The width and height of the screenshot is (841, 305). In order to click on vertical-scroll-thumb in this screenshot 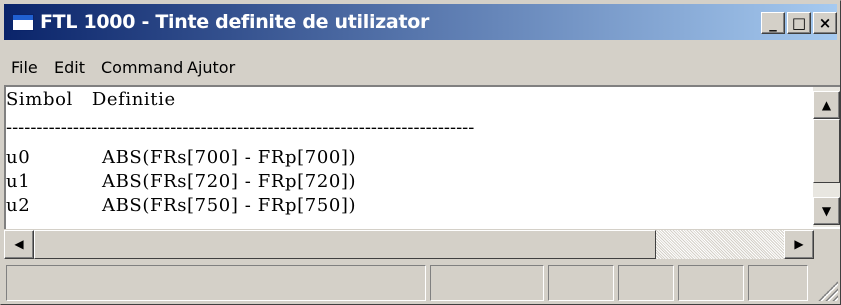, I will do `click(826, 151)`.